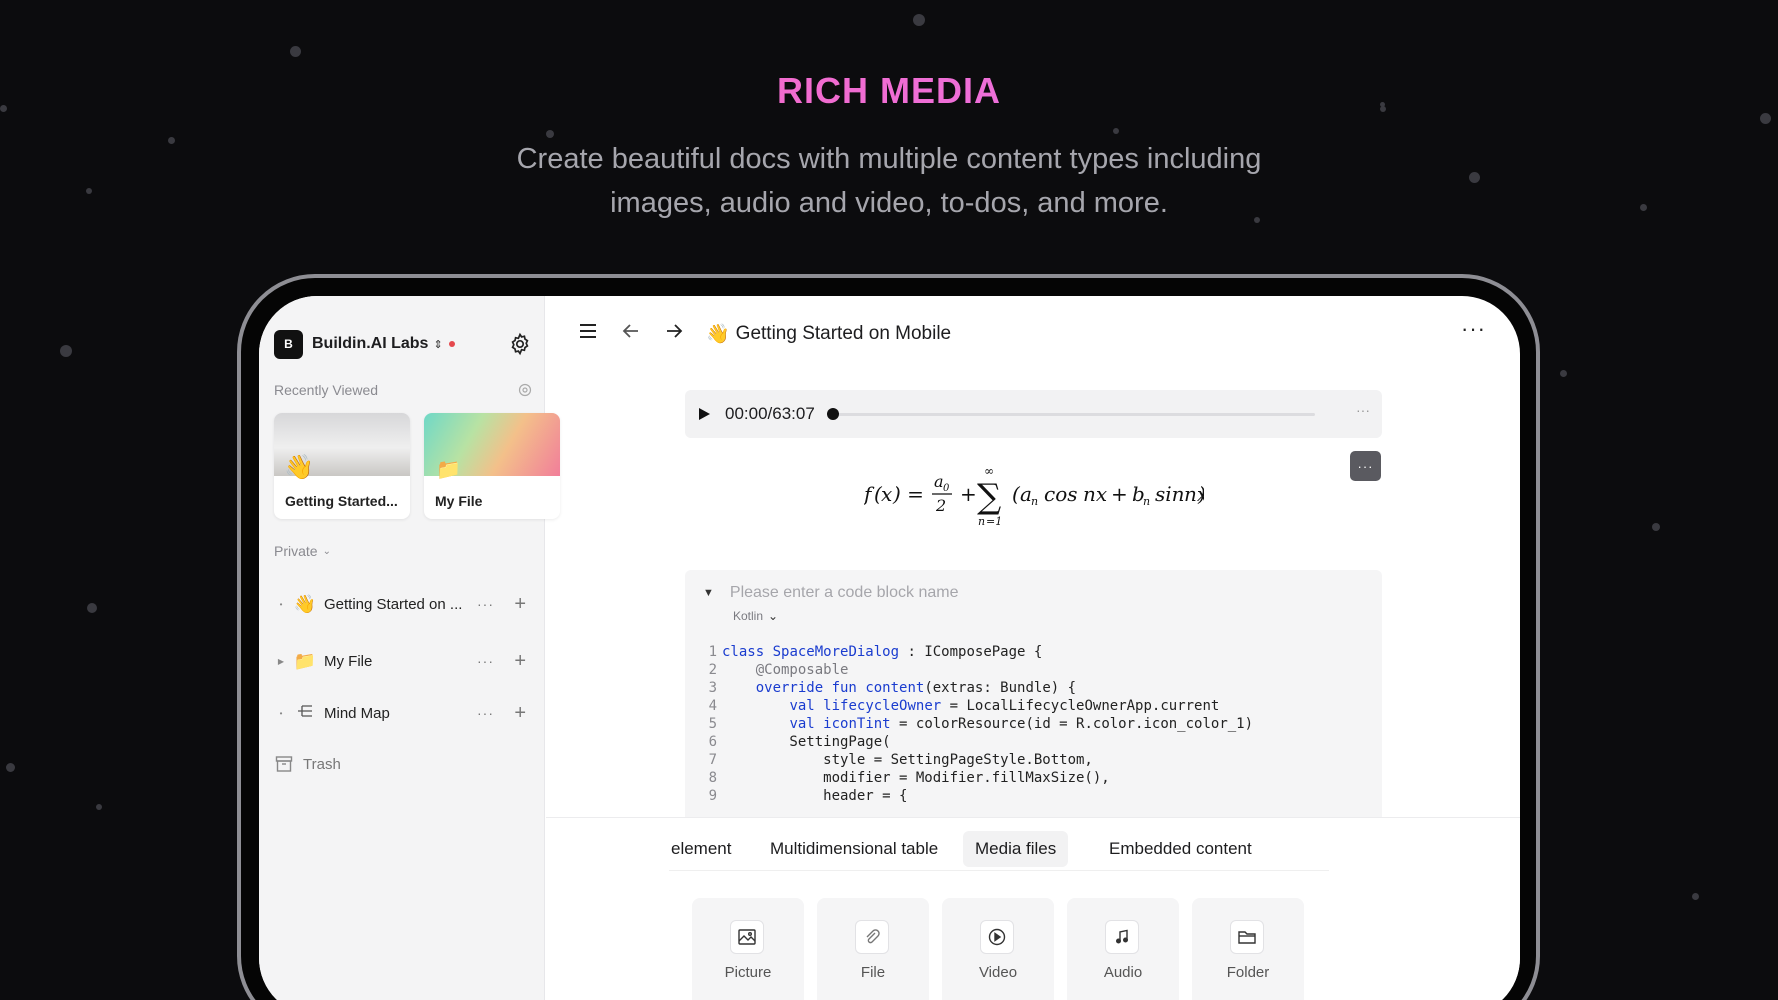 This screenshot has width=1778, height=1000. What do you see at coordinates (348, 661) in the screenshot?
I see `sidebar-item-label: My File` at bounding box center [348, 661].